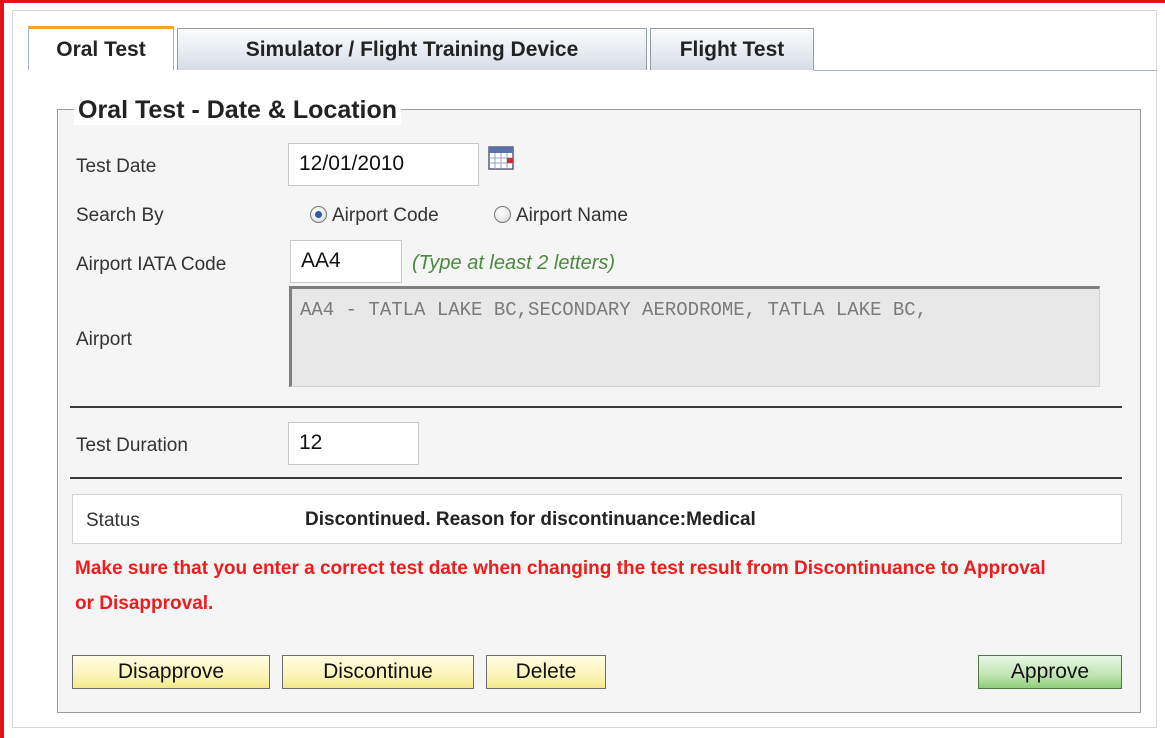 The width and height of the screenshot is (1165, 738). I want to click on tab-simulator: Simulator / Flight Training Device, so click(412, 49).